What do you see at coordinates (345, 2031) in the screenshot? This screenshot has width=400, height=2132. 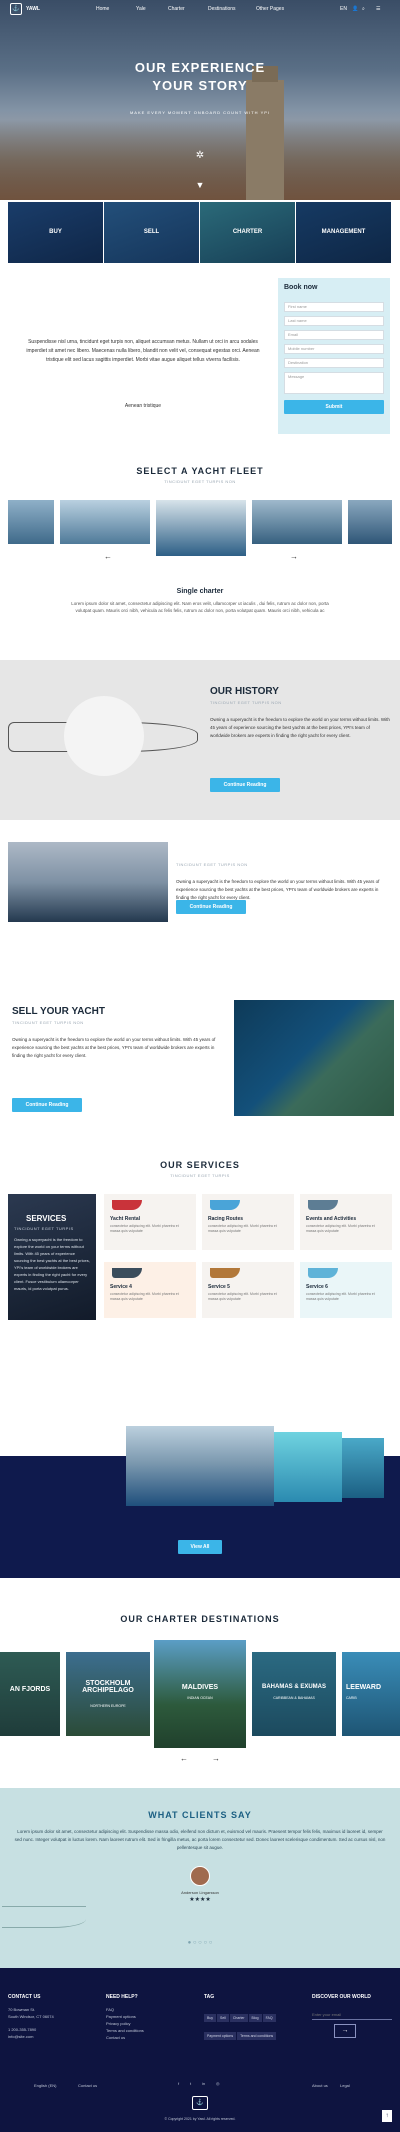 I see `footer-submit-arrow-icon: →` at bounding box center [345, 2031].